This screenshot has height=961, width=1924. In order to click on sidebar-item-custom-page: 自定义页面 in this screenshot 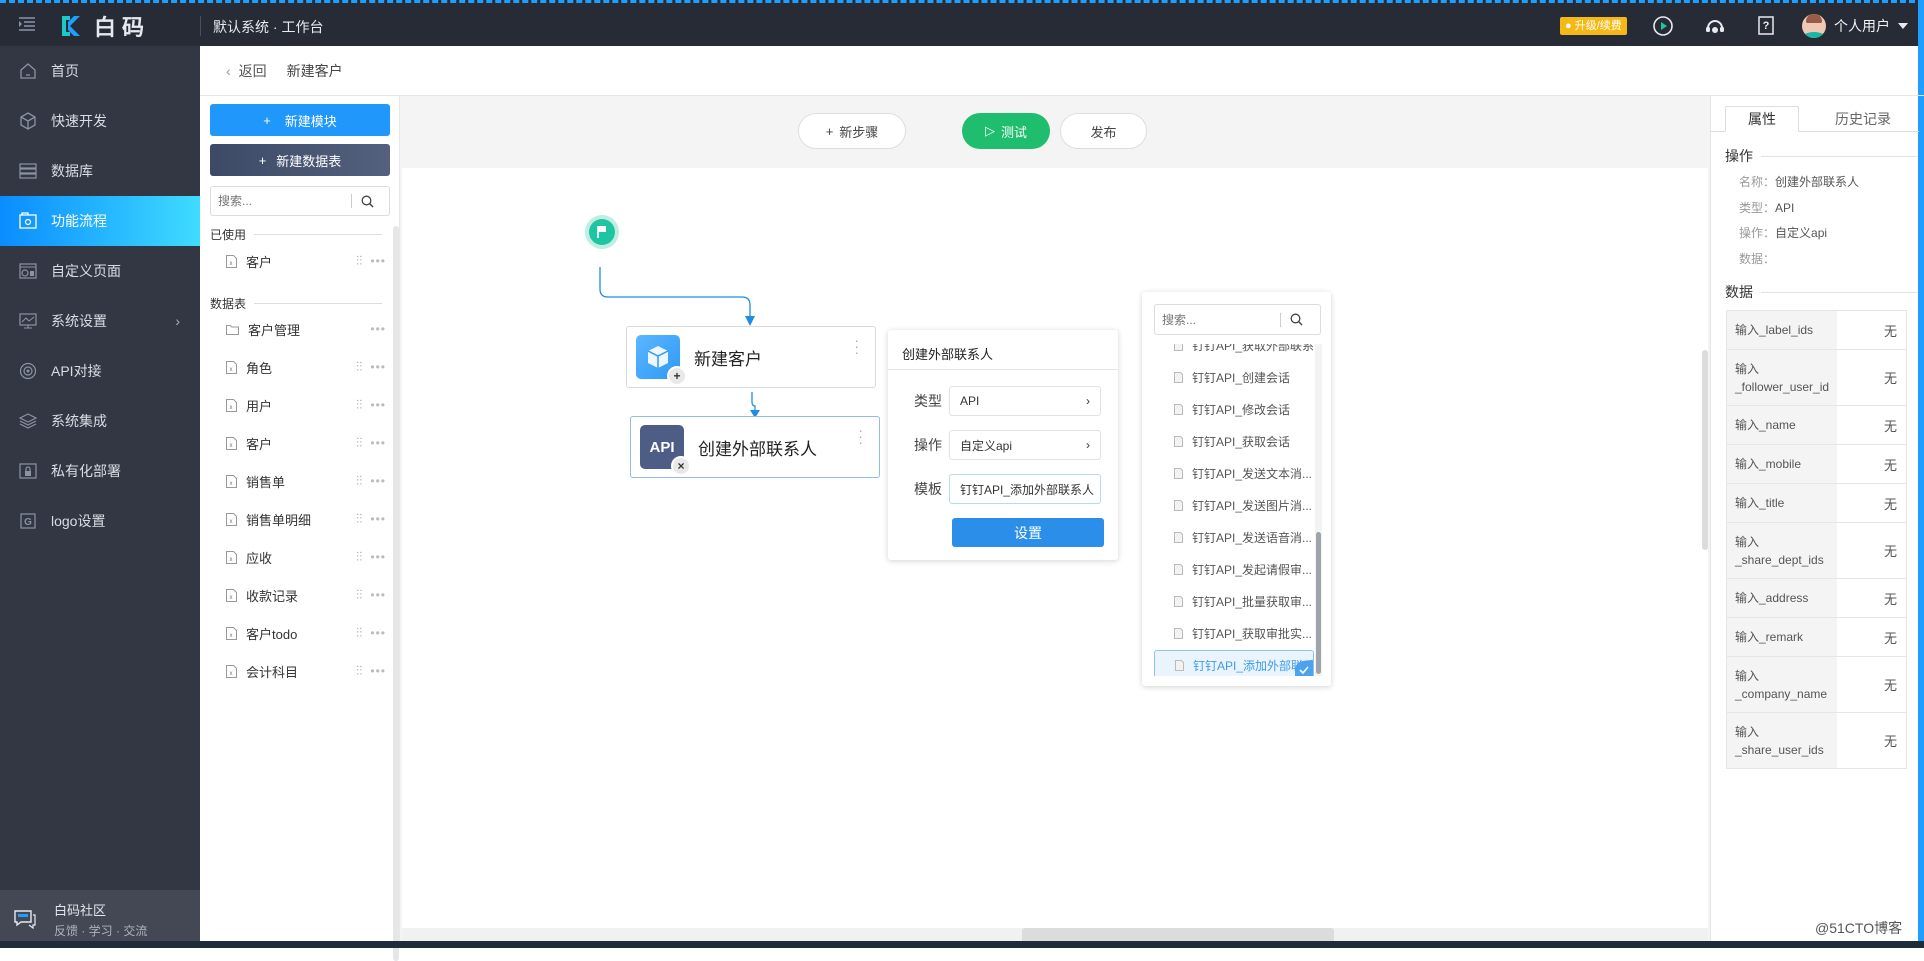, I will do `click(100, 271)`.